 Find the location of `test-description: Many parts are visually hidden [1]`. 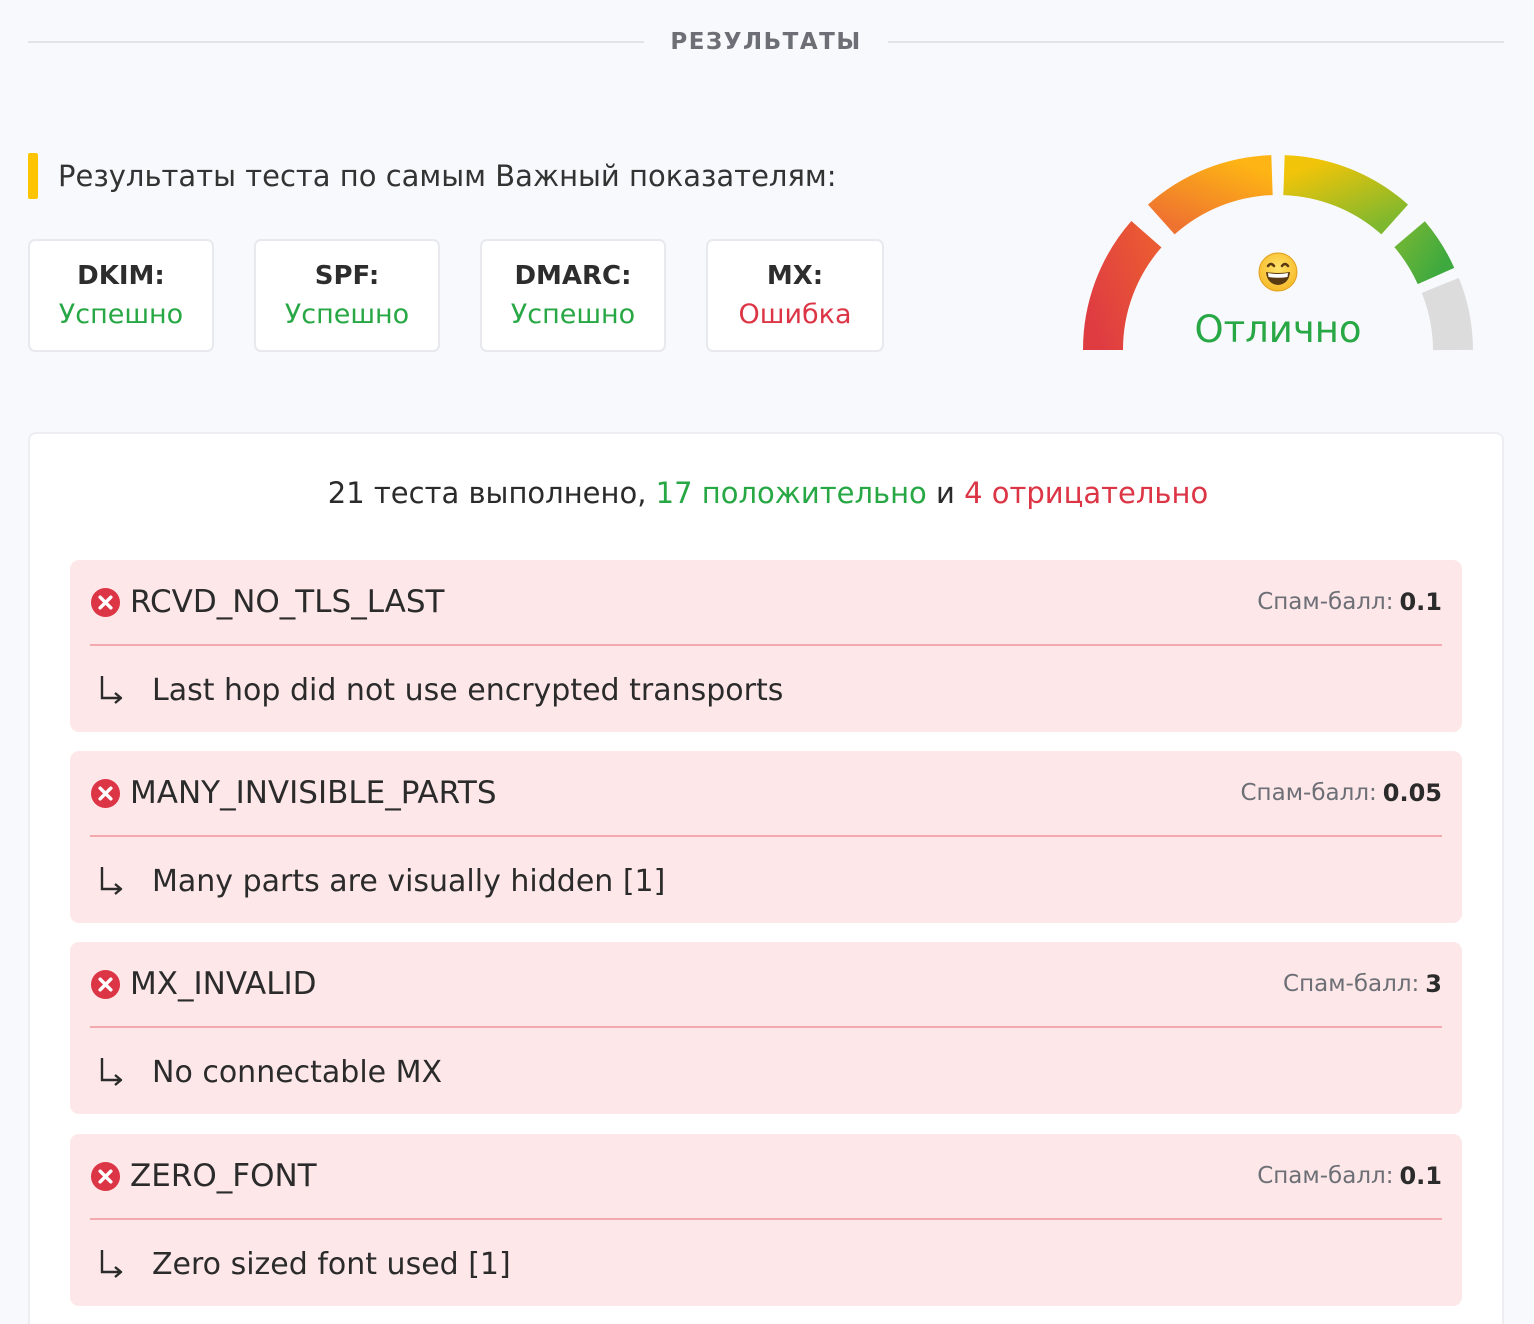

test-description: Many parts are visually hidden [1] is located at coordinates (381, 881).